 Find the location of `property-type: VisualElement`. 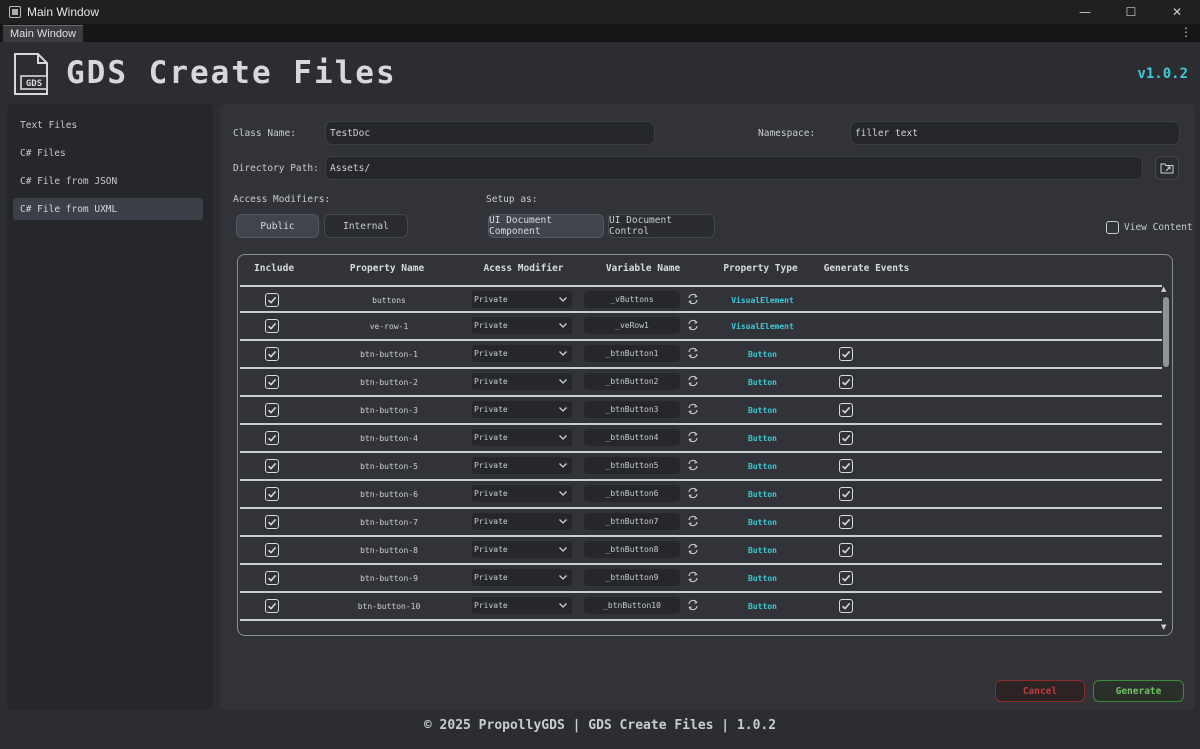

property-type: VisualElement is located at coordinates (762, 300).